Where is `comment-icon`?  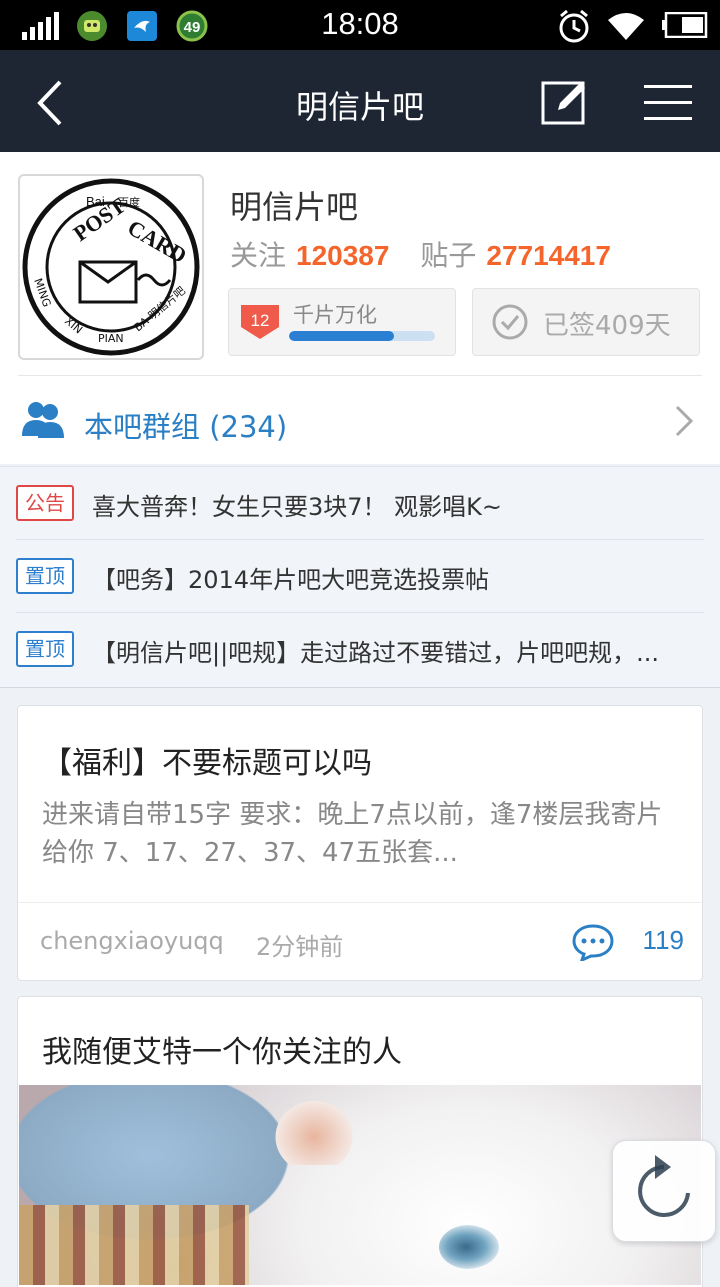 comment-icon is located at coordinates (593, 942).